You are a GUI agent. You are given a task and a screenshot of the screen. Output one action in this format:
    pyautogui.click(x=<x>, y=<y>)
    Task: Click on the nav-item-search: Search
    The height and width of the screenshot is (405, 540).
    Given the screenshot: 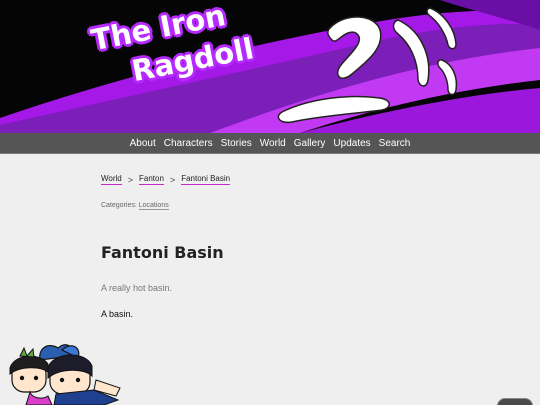 What is the action you would take?
    pyautogui.click(x=395, y=143)
    